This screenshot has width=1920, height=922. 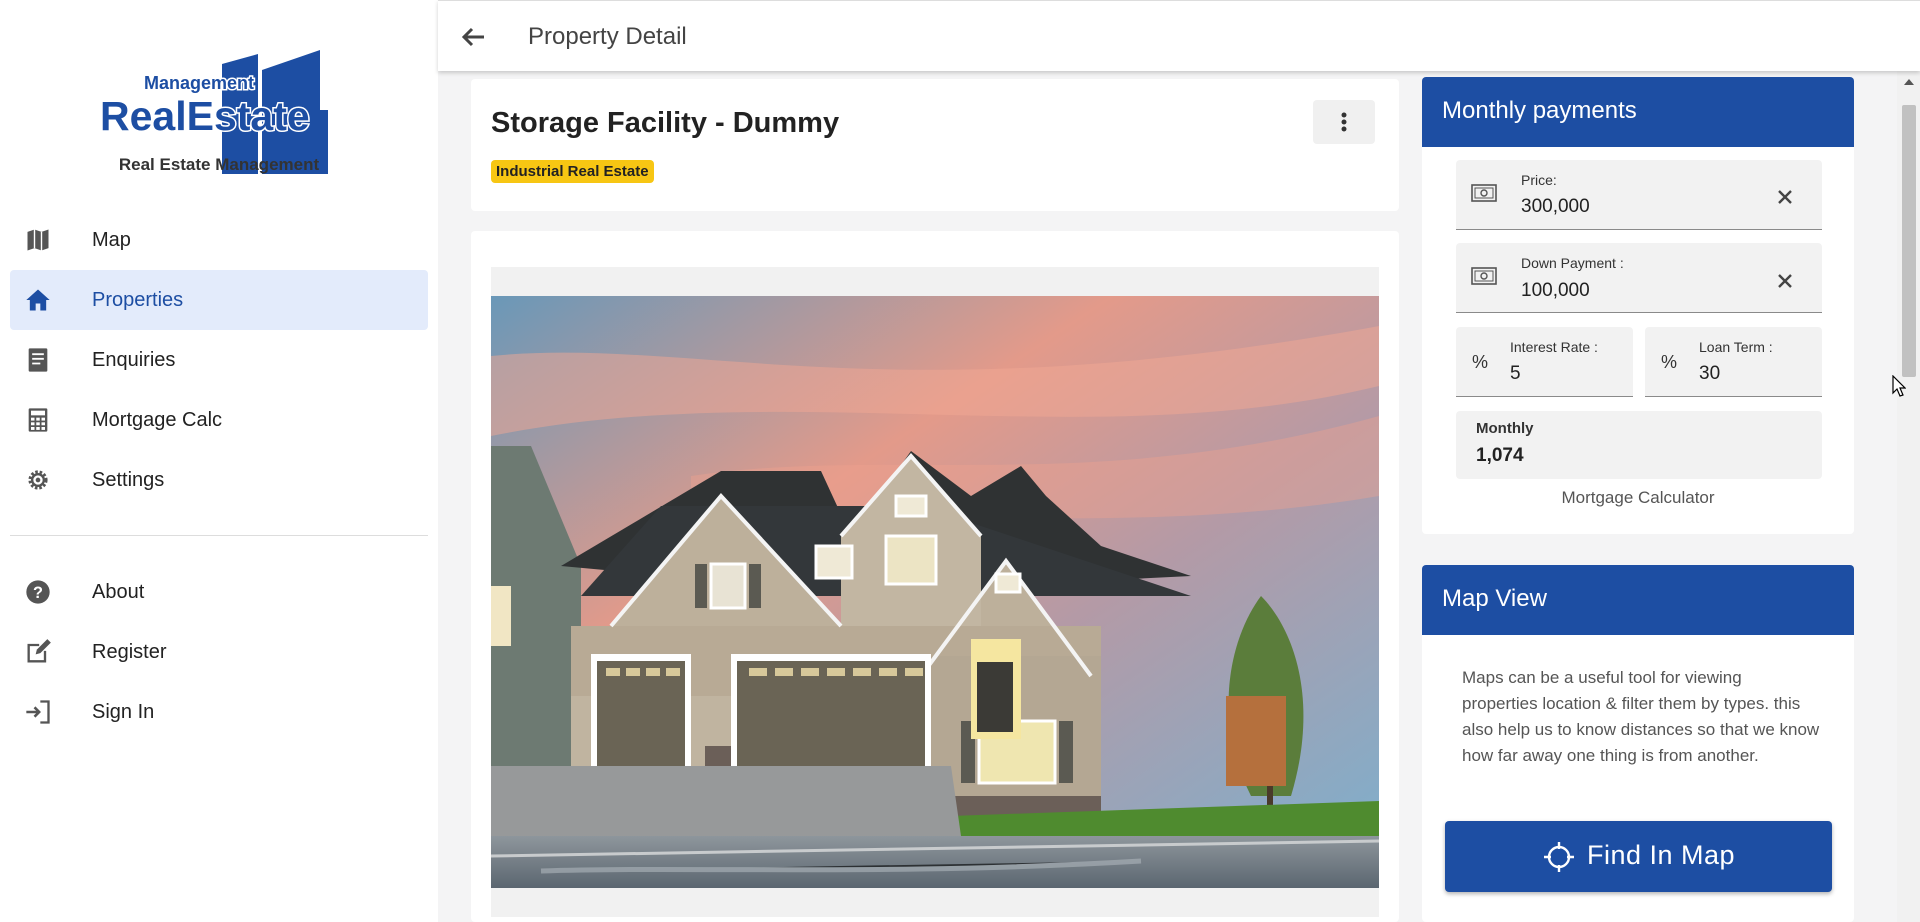 I want to click on monthly-value: 1,074, so click(x=1500, y=455).